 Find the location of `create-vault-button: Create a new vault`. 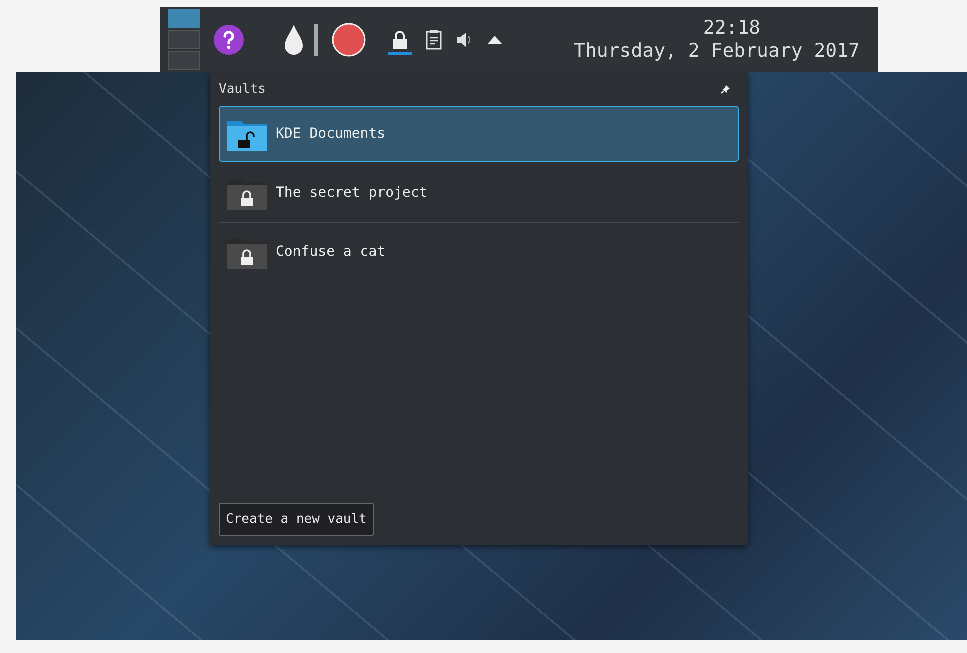

create-vault-button: Create a new vault is located at coordinates (296, 519).